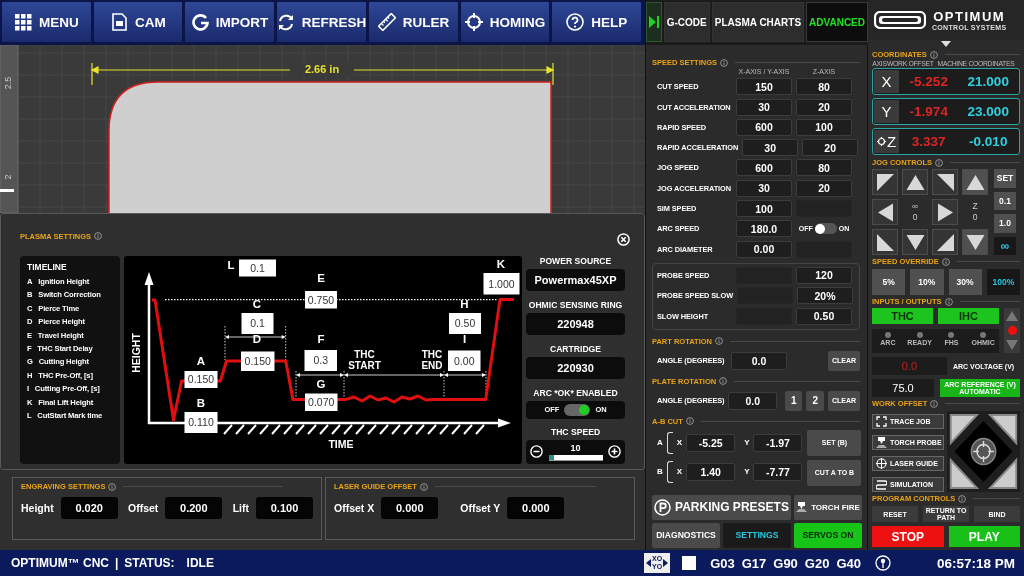  Describe the element at coordinates (321, 300) in the screenshot. I see `value-field: 0.750` at that location.